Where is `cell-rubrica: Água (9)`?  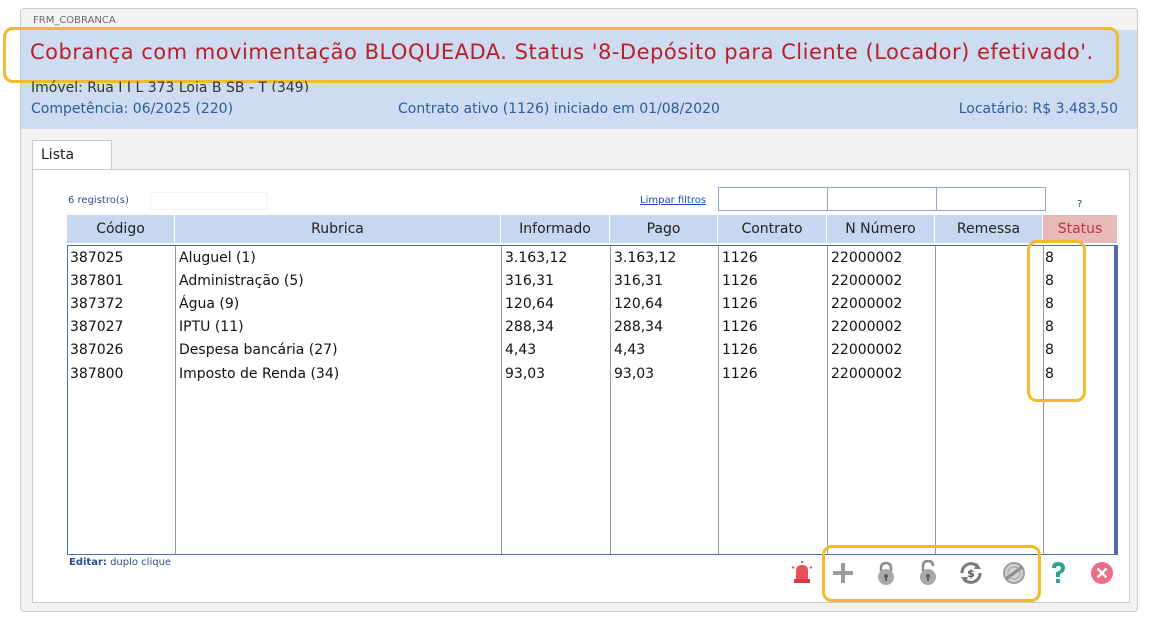 cell-rubrica: Água (9) is located at coordinates (209, 304).